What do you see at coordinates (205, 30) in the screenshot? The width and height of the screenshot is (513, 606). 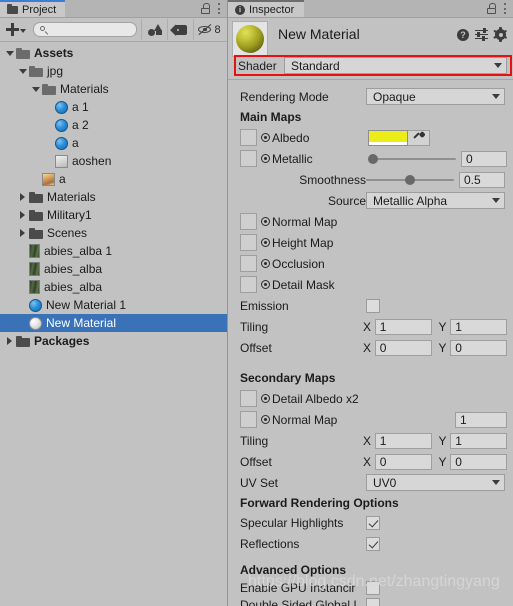 I see `eye-slash-icon` at bounding box center [205, 30].